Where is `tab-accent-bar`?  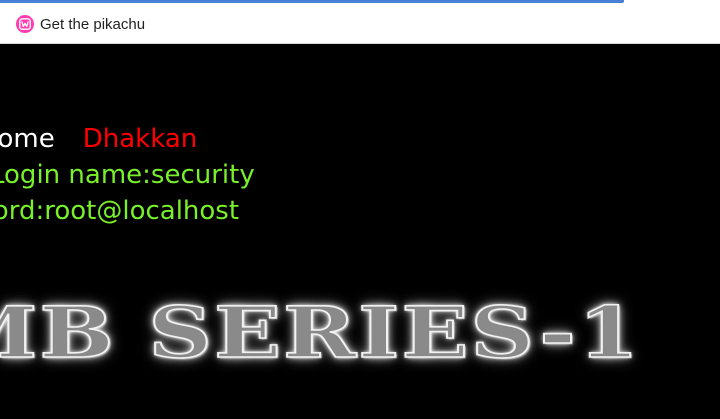 tab-accent-bar is located at coordinates (312, 1).